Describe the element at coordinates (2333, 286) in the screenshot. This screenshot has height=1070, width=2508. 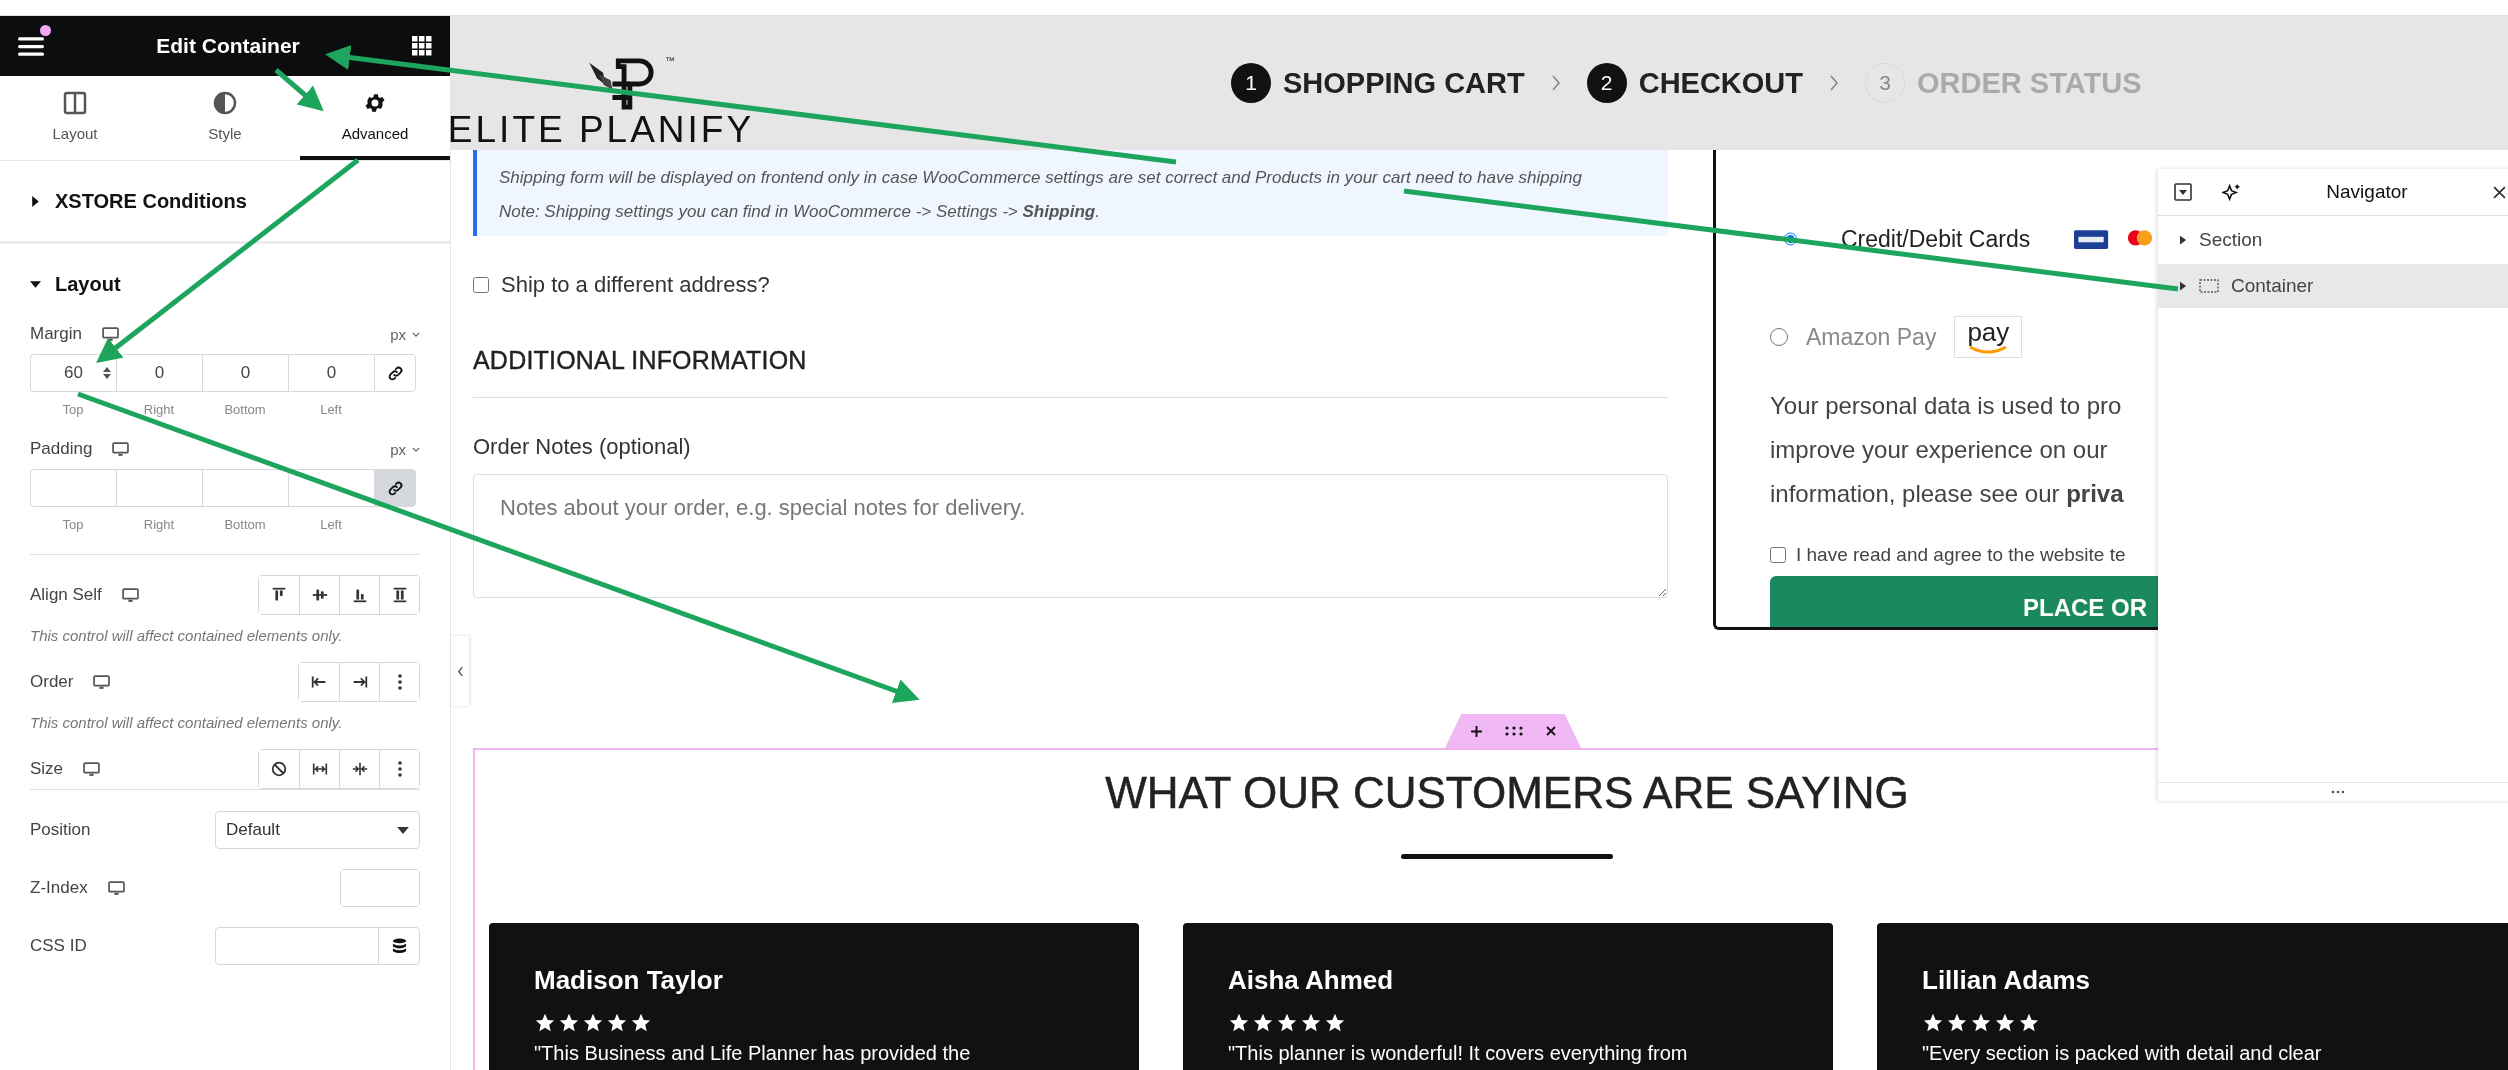
I see `navigator-item: Container` at that location.